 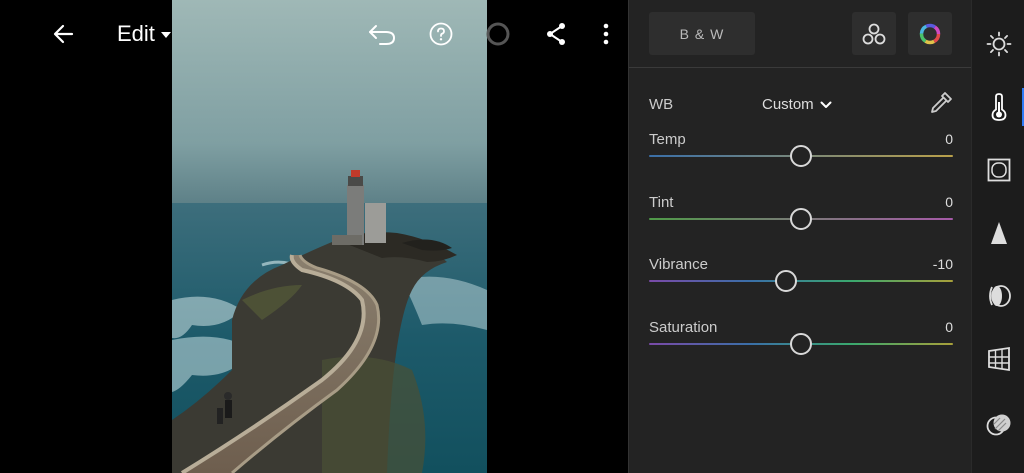 I want to click on temp-slider: Temp 0, so click(x=801, y=156).